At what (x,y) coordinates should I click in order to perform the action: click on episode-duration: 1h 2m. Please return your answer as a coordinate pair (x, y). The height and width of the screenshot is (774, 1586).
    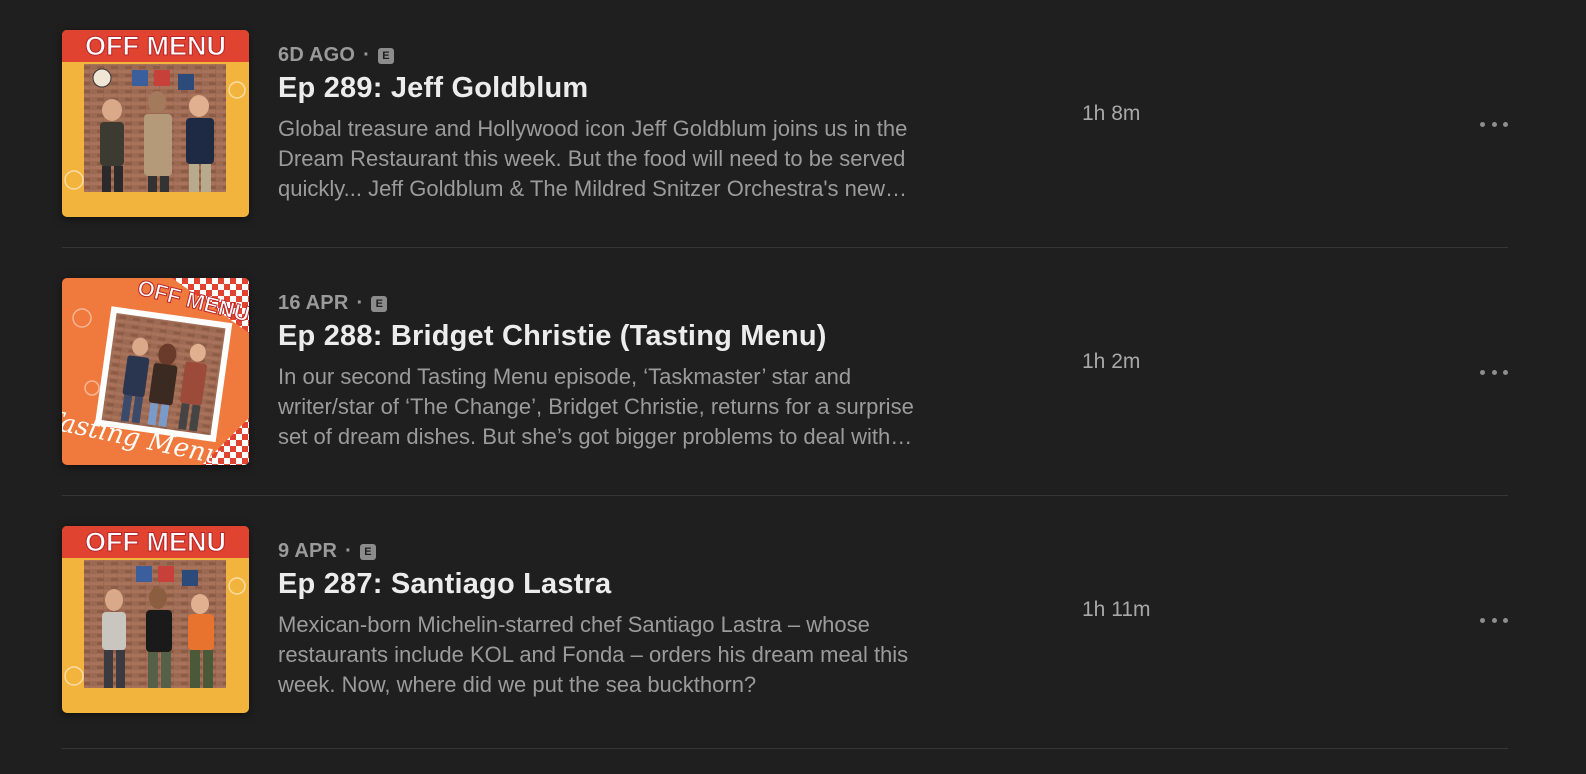
    Looking at the image, I should click on (1111, 361).